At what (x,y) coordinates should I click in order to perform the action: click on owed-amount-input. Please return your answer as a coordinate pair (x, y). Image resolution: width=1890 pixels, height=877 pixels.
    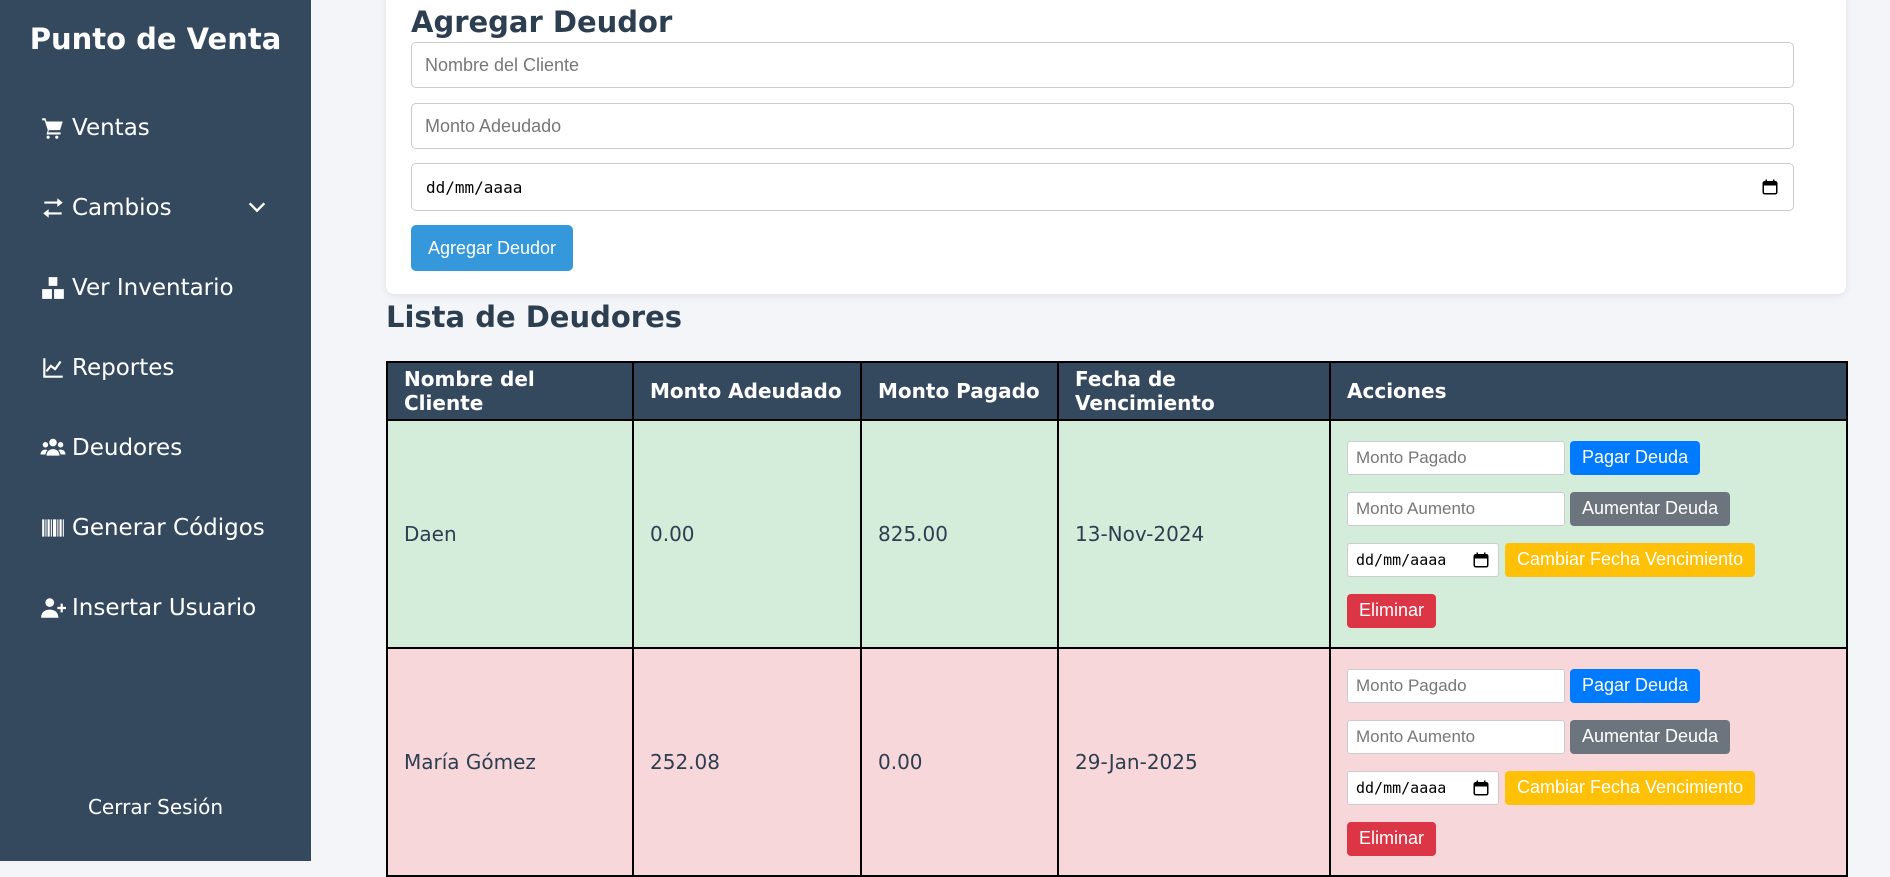
    Looking at the image, I should click on (1102, 126).